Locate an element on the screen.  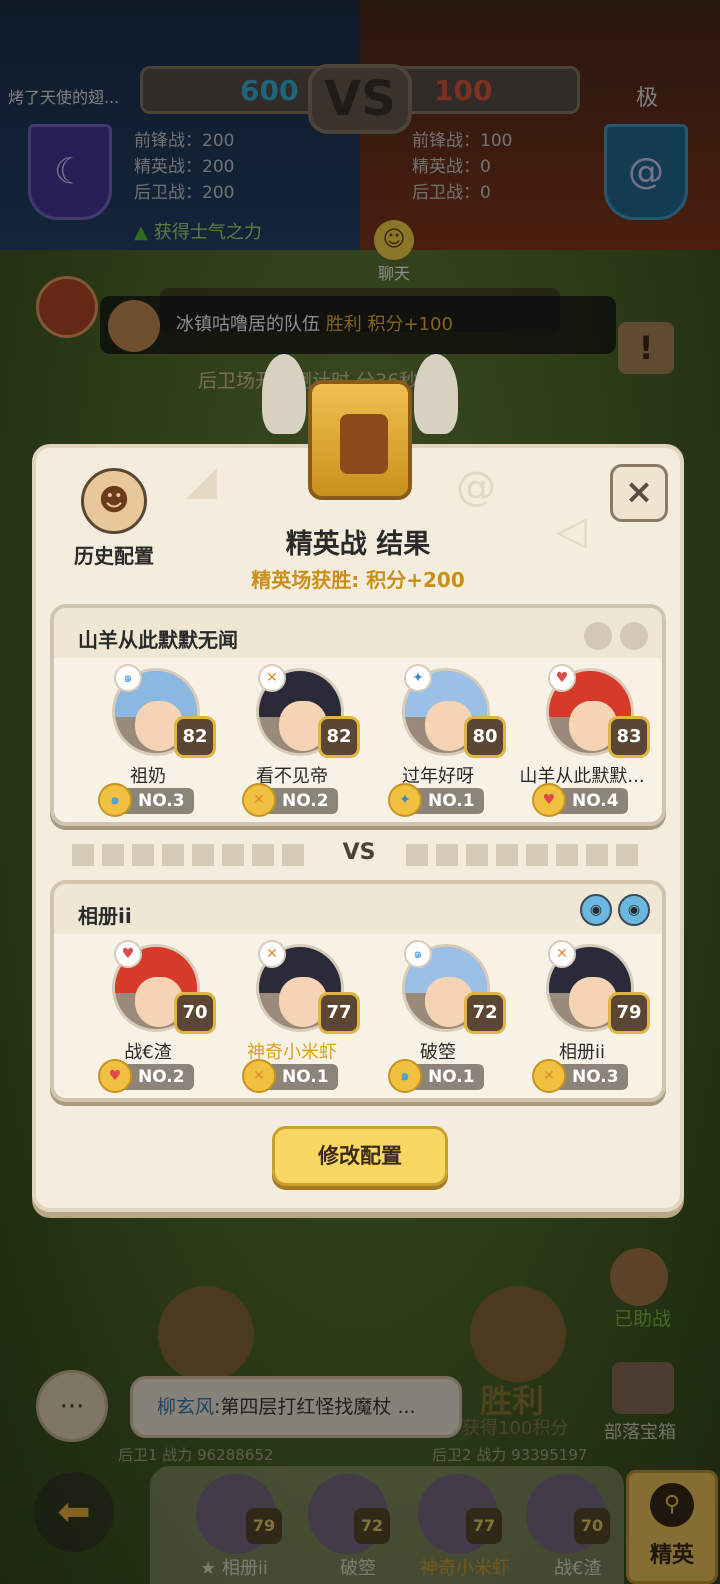
hero-rank: ♥ NO.2 is located at coordinates (146, 1076).